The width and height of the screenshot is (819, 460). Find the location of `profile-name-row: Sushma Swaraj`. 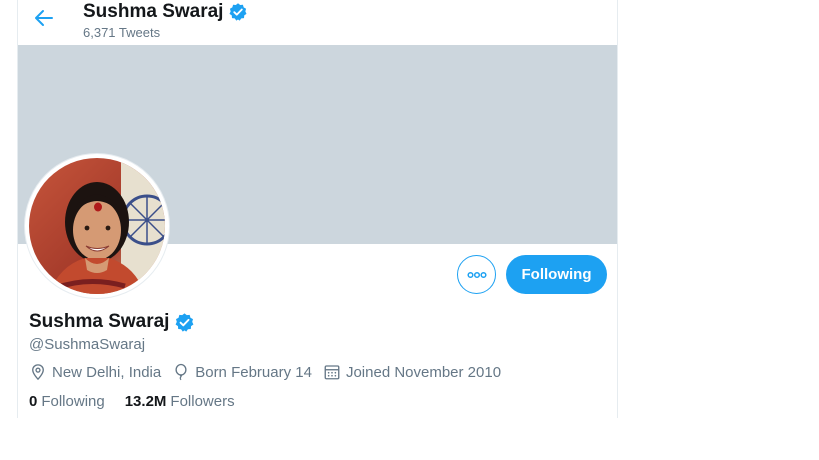

profile-name-row: Sushma Swaraj is located at coordinates (112, 322).